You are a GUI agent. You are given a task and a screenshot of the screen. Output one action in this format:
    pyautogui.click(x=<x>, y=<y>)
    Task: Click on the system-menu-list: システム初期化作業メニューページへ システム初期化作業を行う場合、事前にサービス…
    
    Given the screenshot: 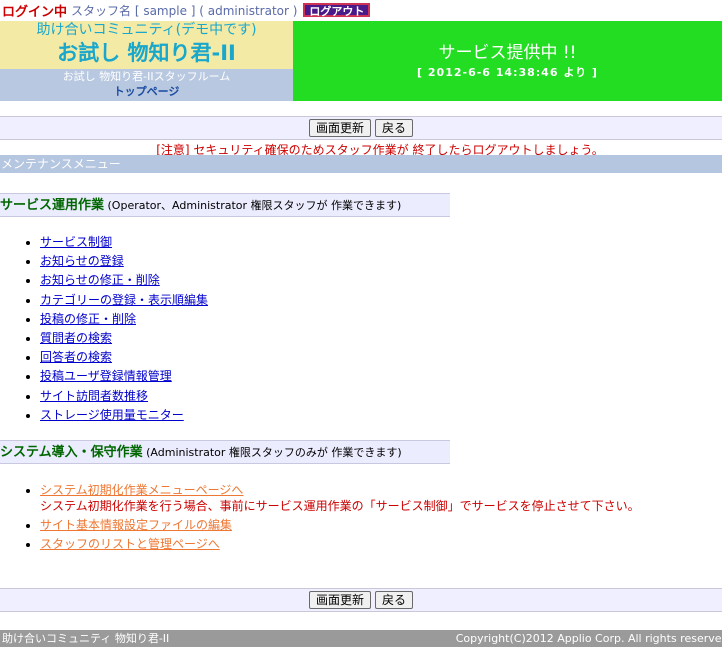 What is the action you would take?
    pyautogui.click(x=330, y=518)
    